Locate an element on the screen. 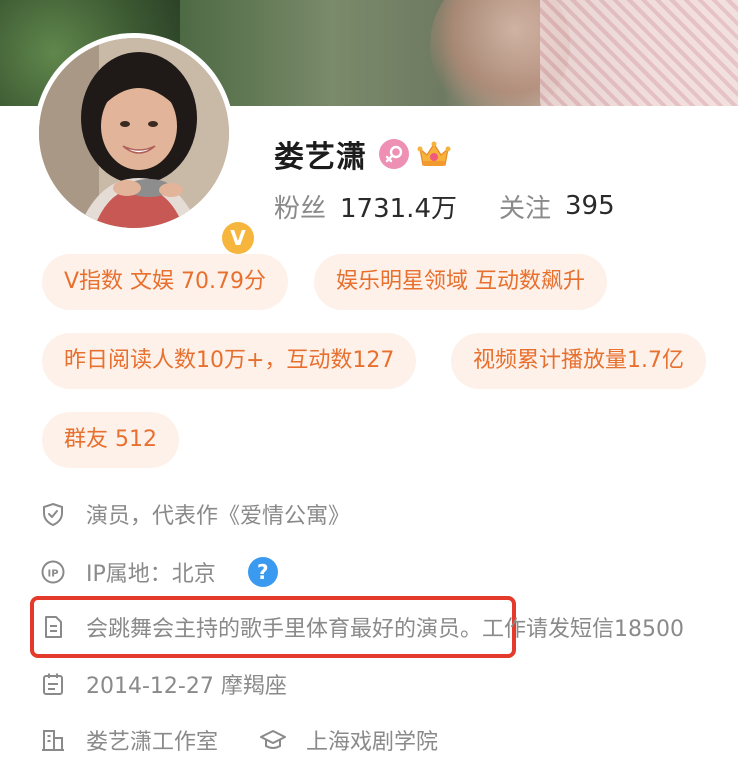  verified-badge: V is located at coordinates (238, 238).